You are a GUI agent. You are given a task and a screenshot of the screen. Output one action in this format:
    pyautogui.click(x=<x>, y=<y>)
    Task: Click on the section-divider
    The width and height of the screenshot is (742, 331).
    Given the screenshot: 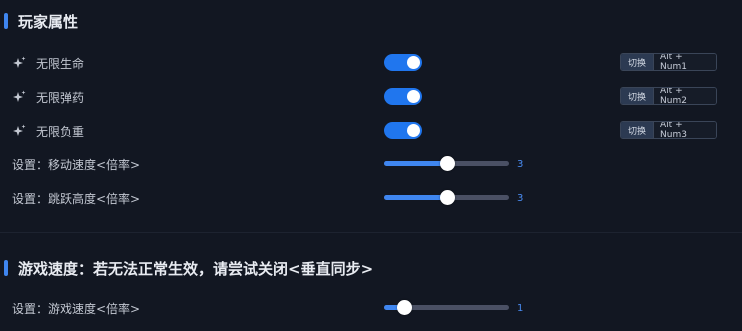 What is the action you would take?
    pyautogui.click(x=371, y=232)
    